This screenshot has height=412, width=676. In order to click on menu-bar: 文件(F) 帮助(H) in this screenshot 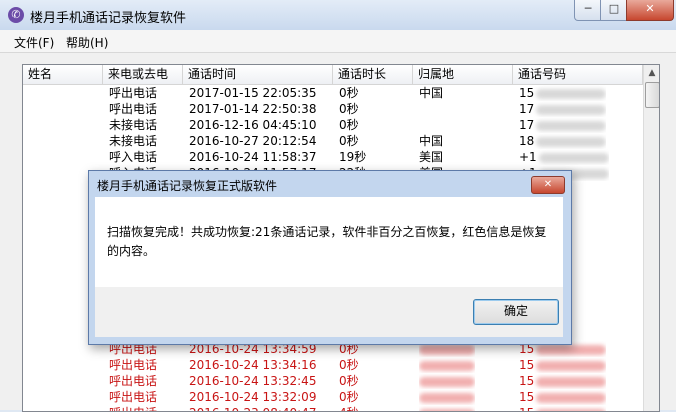, I will do `click(338, 41)`.